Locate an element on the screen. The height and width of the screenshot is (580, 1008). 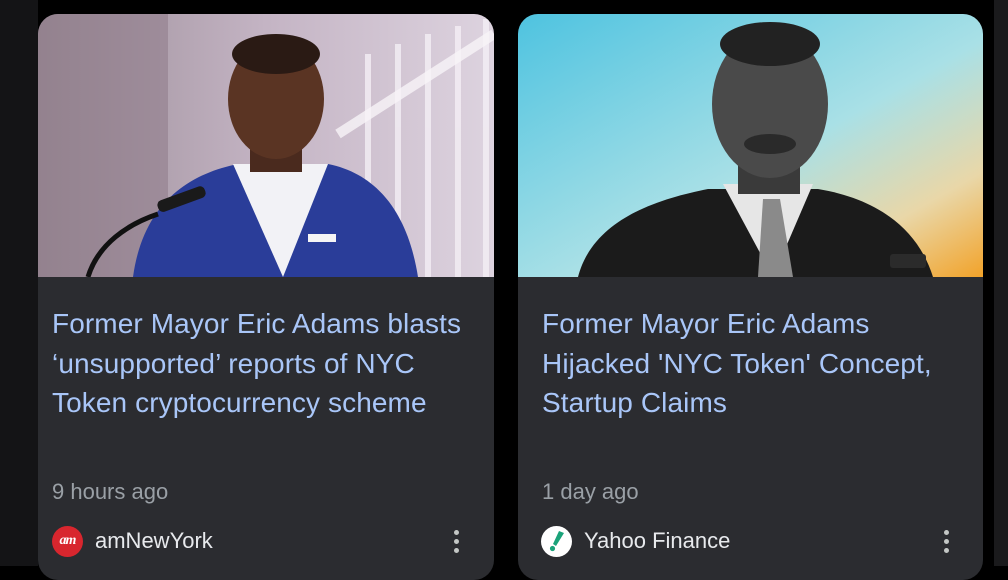
source-name: Yahoo Finance is located at coordinates (657, 540).